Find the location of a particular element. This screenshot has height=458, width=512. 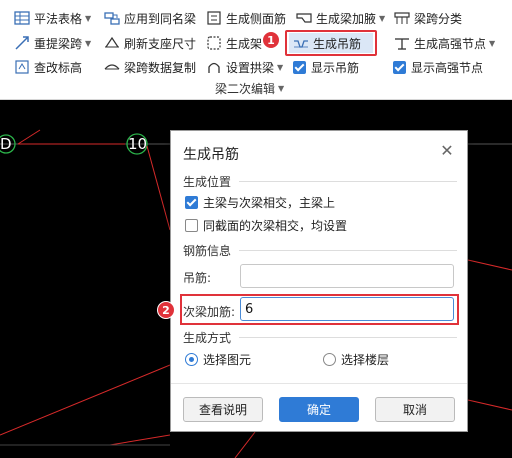

callout-badge-1: 1 is located at coordinates (271, 40).